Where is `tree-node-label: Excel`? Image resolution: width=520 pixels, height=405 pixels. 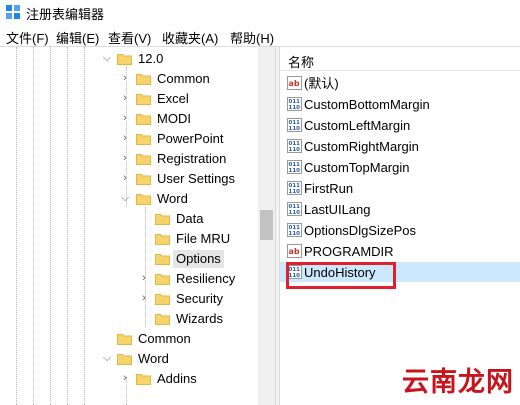 tree-node-label: Excel is located at coordinates (173, 98).